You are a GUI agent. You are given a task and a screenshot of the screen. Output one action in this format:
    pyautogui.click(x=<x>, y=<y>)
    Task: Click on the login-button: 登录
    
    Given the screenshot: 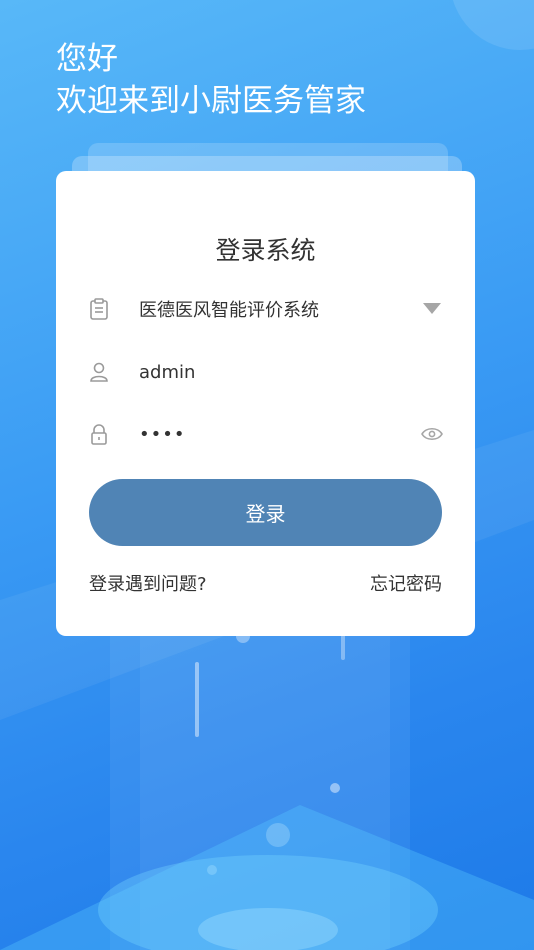 What is the action you would take?
    pyautogui.click(x=265, y=512)
    